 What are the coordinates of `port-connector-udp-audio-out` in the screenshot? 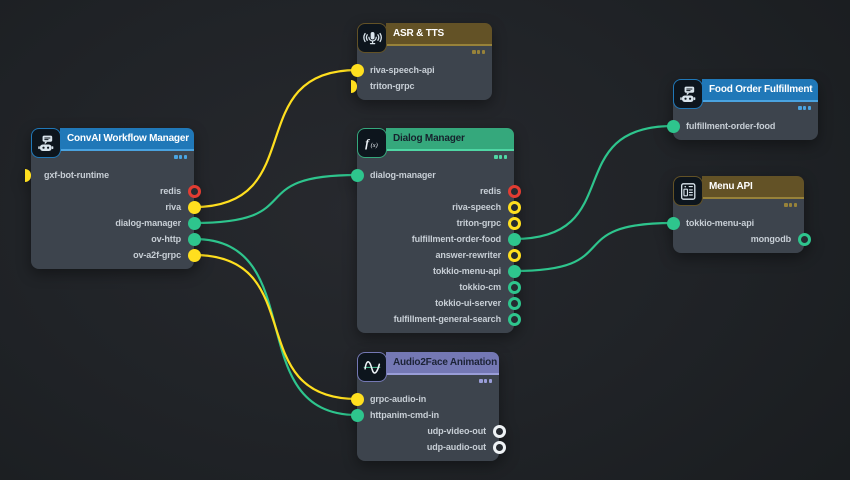 It's located at (499, 447).